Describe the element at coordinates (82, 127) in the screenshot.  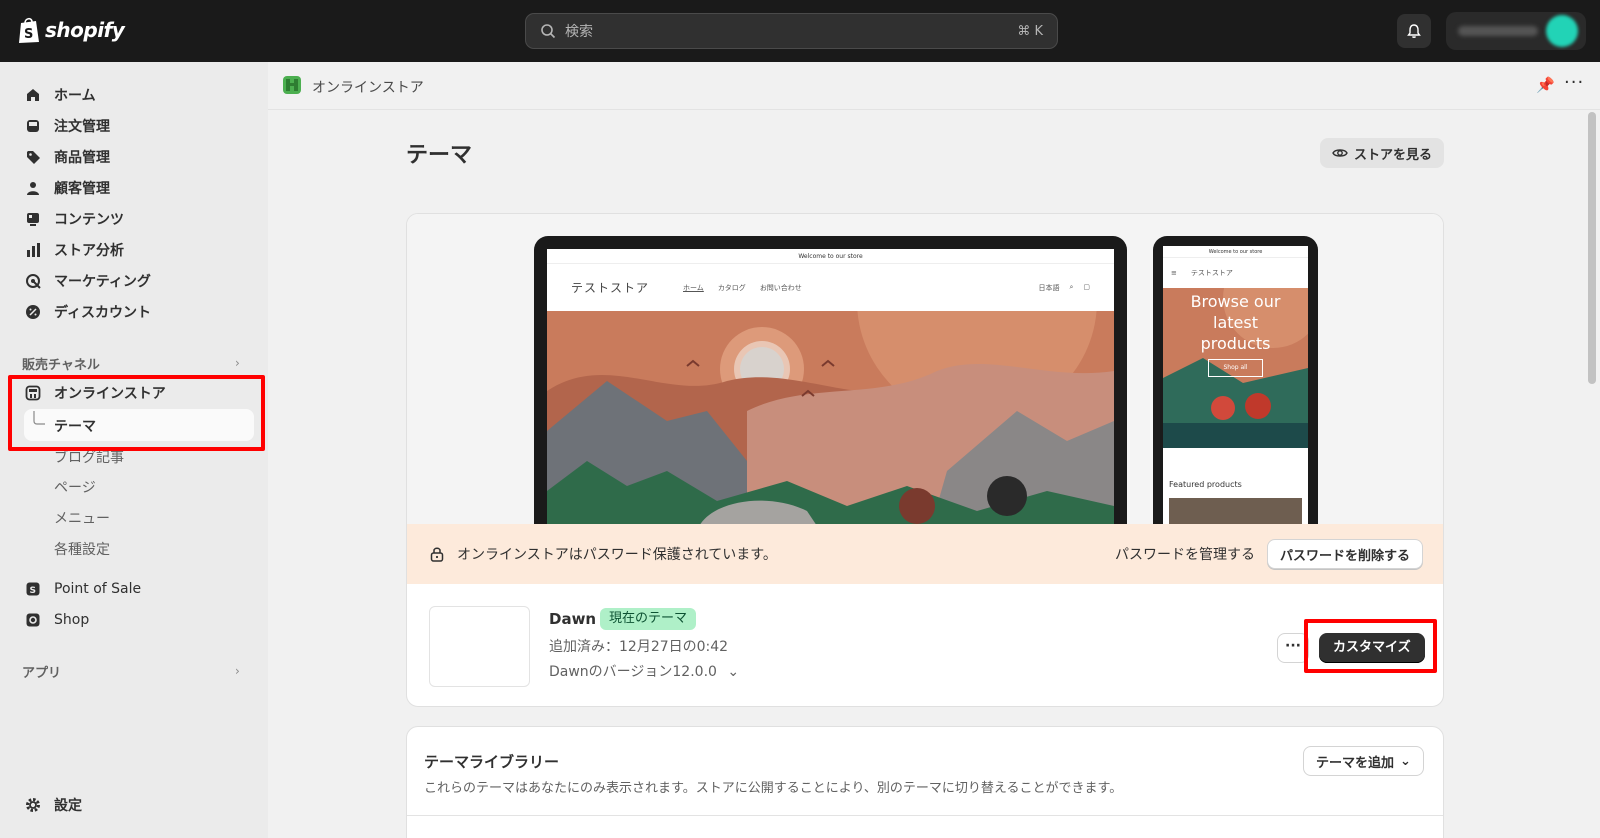
I see `sidebar-item-label: 注文管理` at that location.